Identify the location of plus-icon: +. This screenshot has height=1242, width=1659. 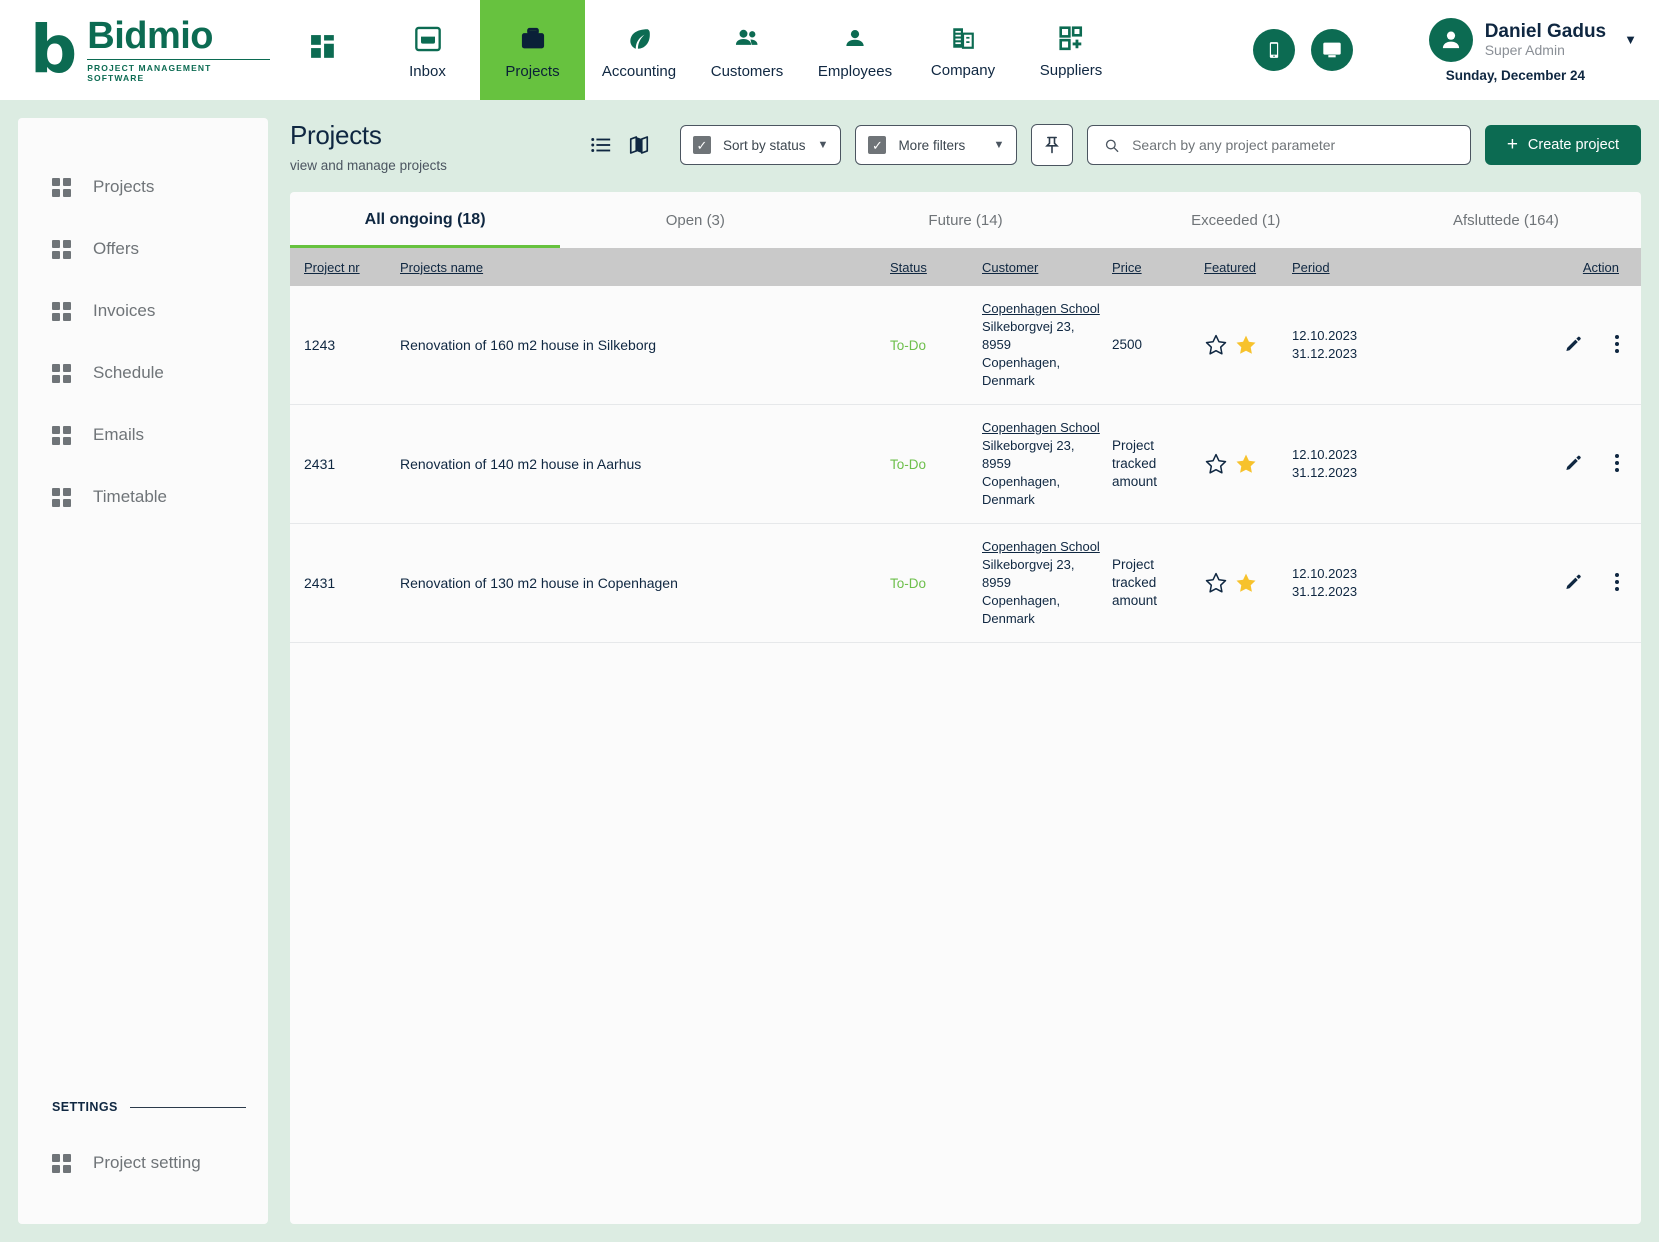
(1512, 144).